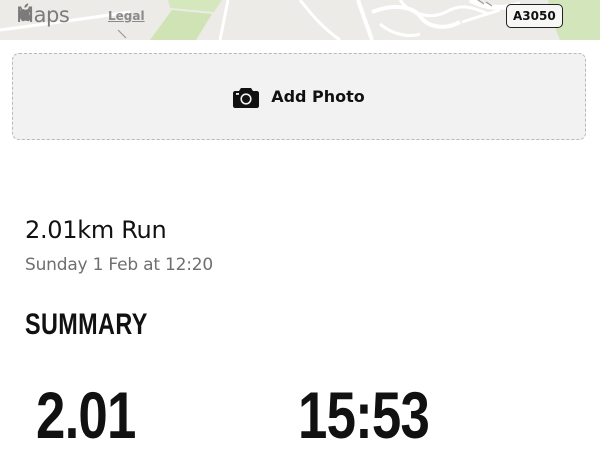  What do you see at coordinates (86, 324) in the screenshot?
I see `summary-heading: SUMMARY` at bounding box center [86, 324].